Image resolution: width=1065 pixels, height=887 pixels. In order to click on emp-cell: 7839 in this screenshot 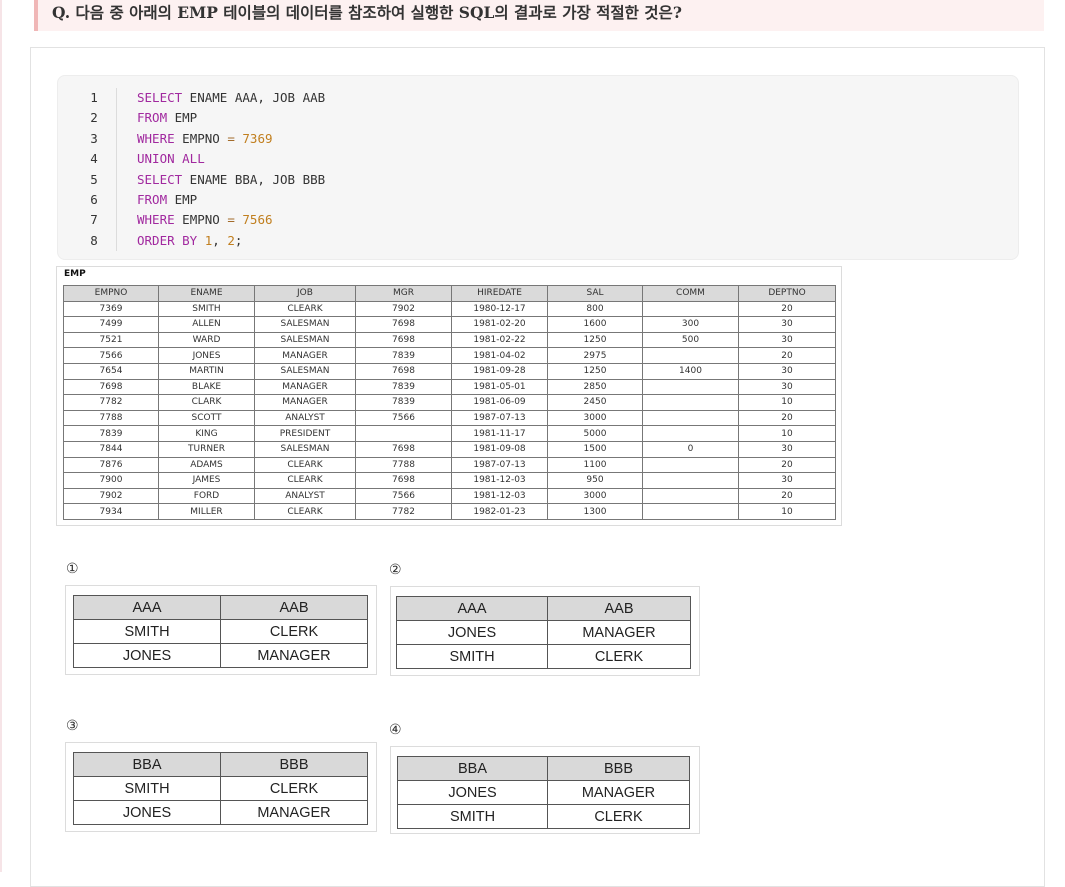, I will do `click(403, 402)`.